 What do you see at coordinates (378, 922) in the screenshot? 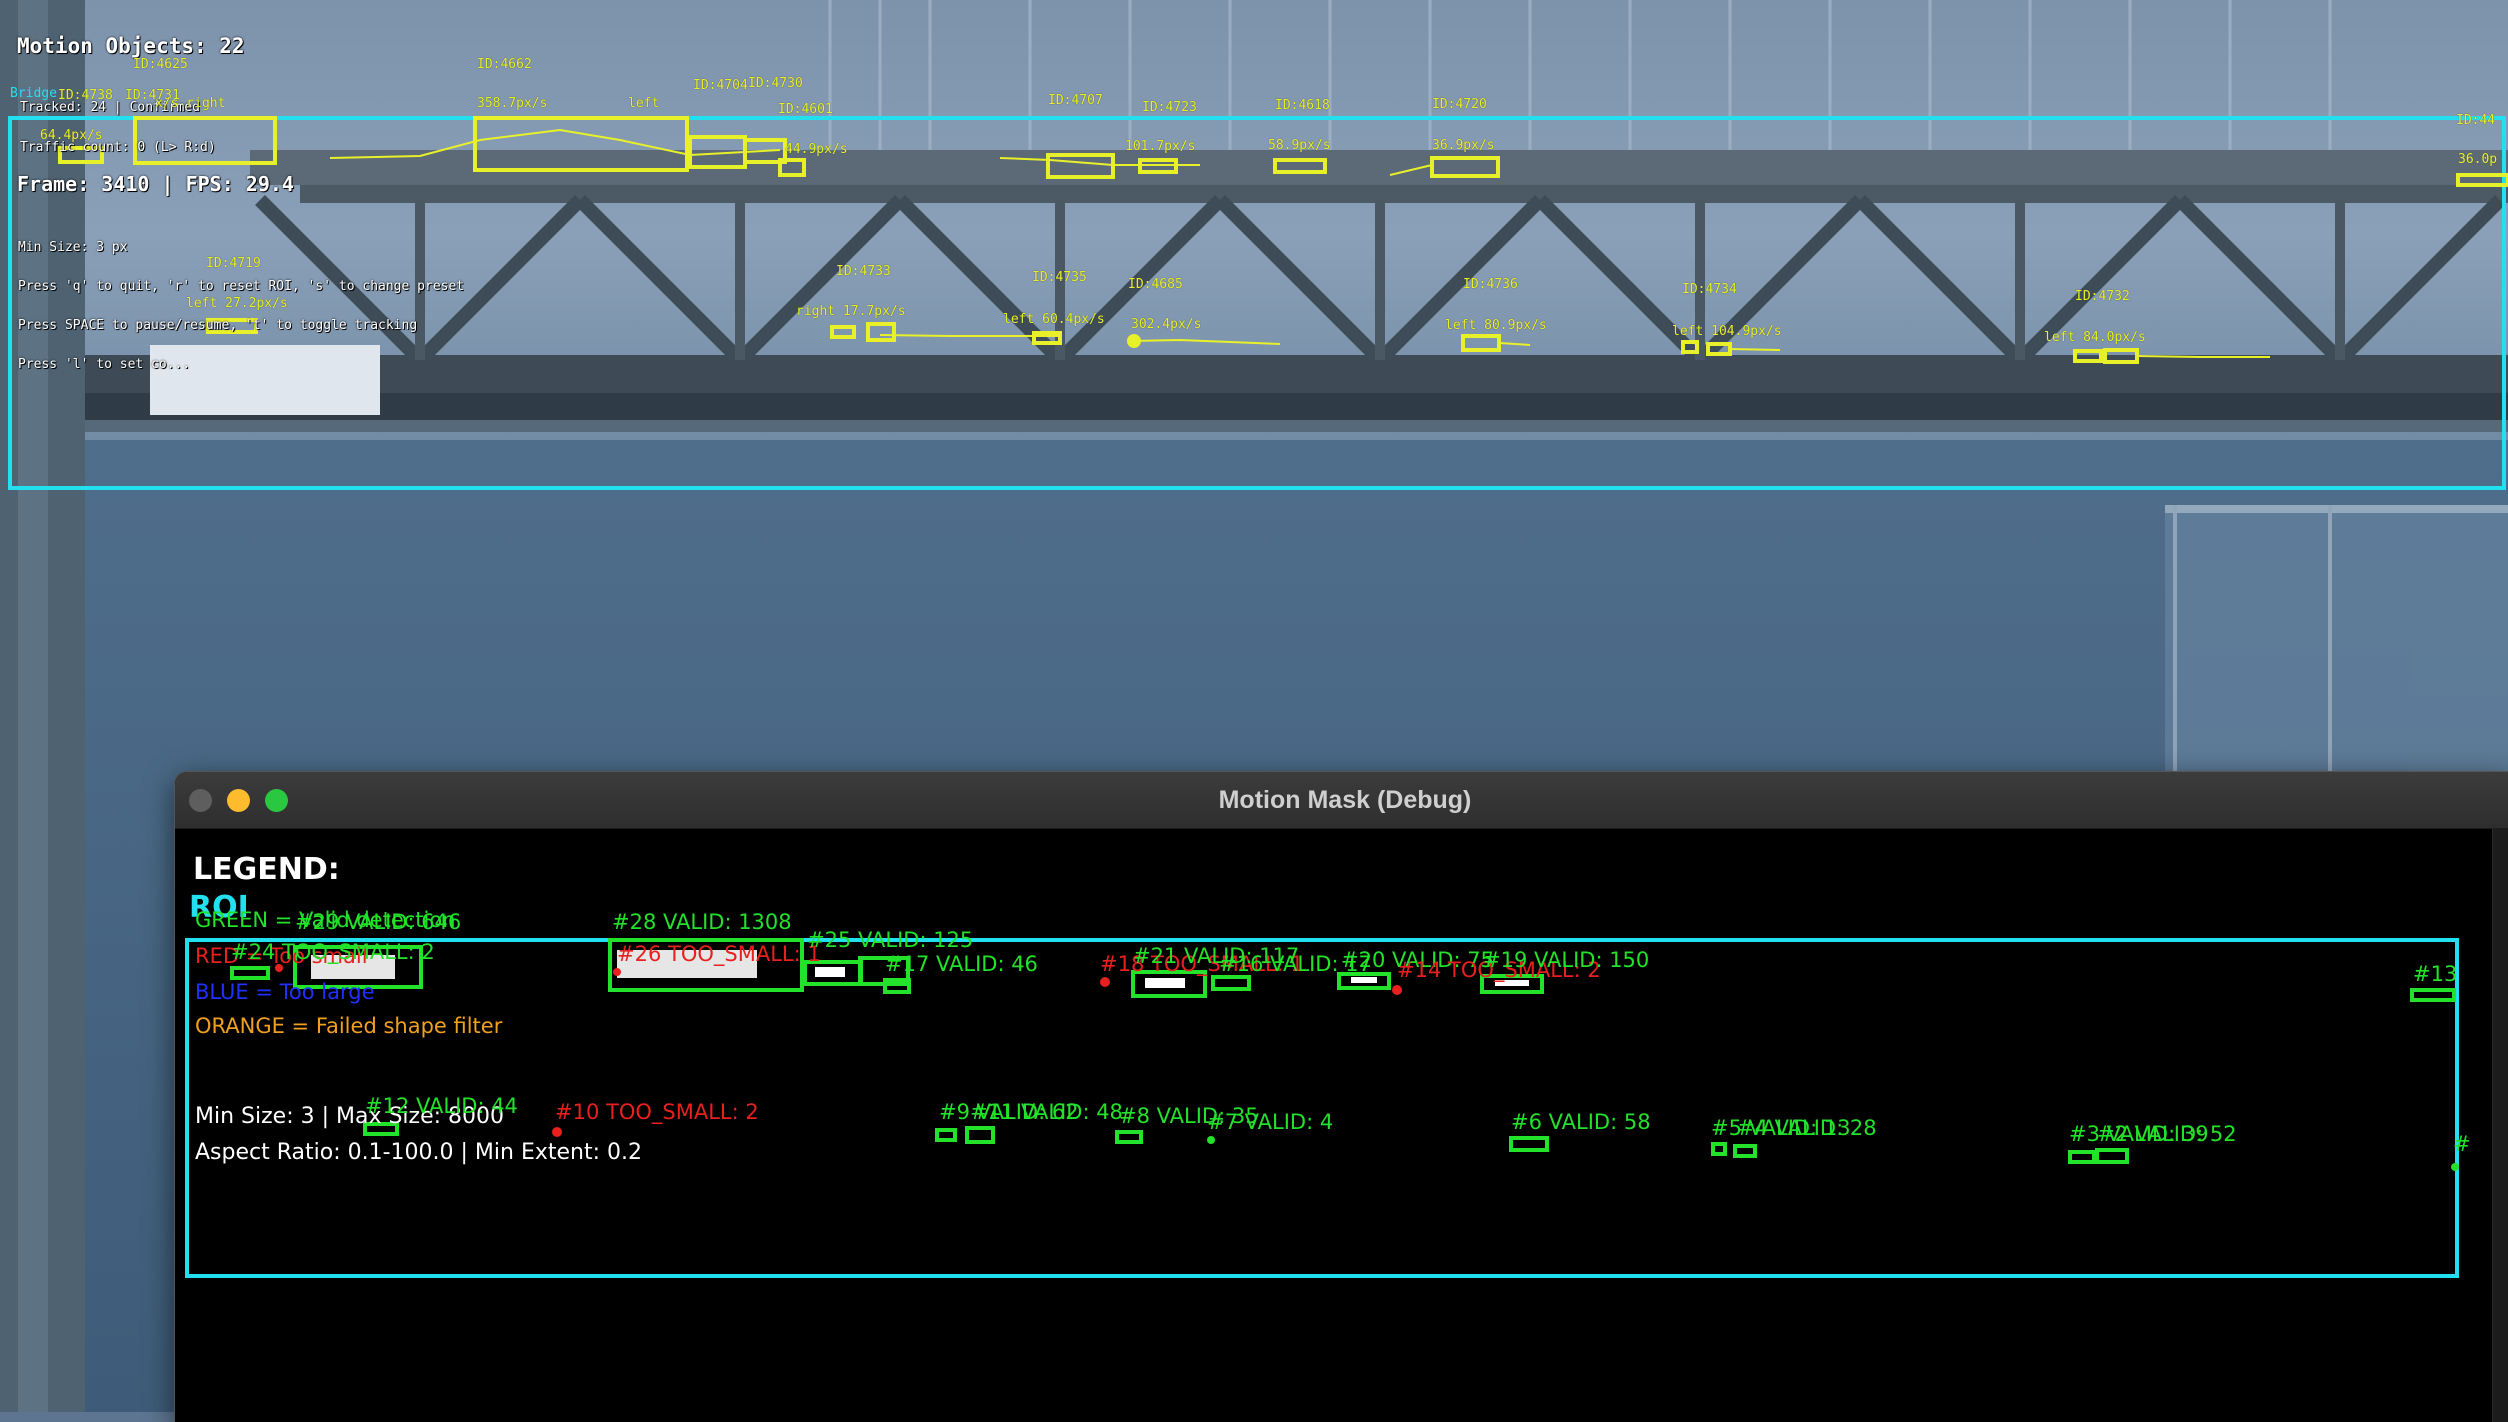
I see `detection-label: #29 VALID: 646` at bounding box center [378, 922].